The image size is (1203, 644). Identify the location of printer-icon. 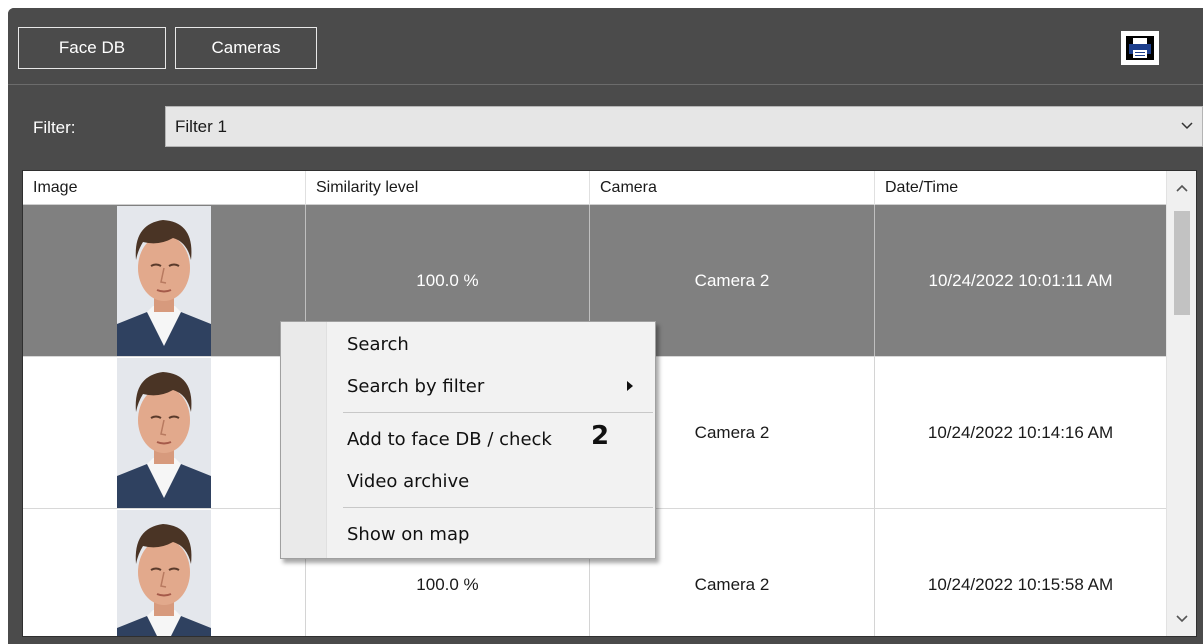
(1140, 48).